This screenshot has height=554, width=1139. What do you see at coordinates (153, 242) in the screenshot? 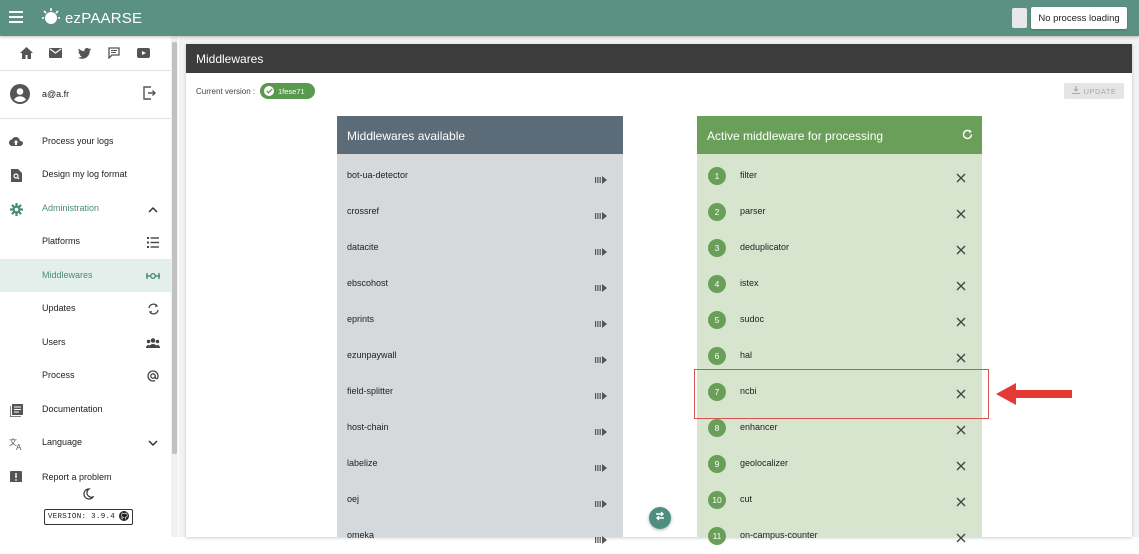
I see `list-icon` at bounding box center [153, 242].